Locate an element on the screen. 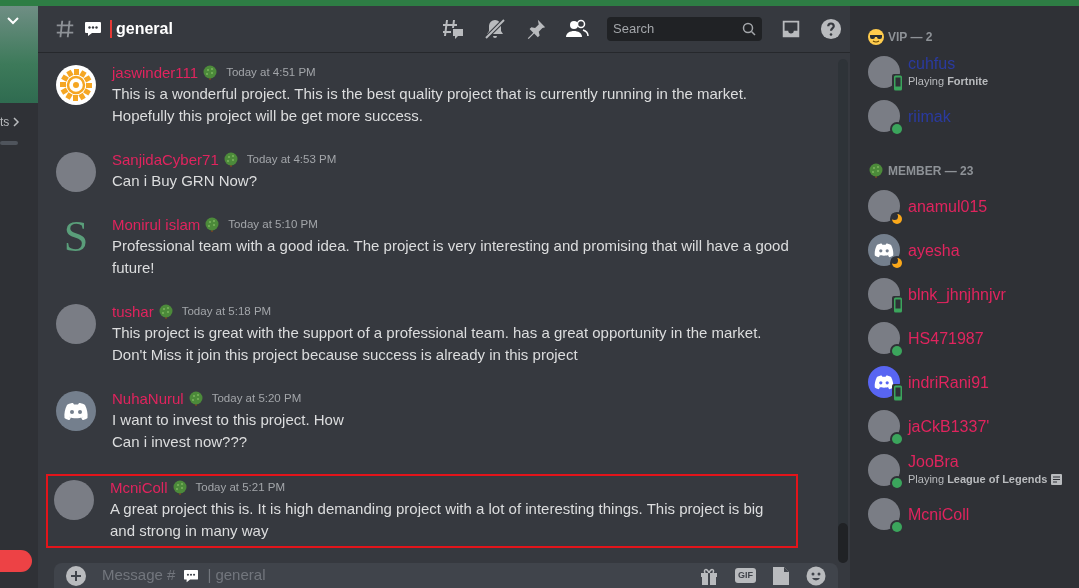 The image size is (1079, 588). member-name: HS471987 is located at coordinates (946, 338).